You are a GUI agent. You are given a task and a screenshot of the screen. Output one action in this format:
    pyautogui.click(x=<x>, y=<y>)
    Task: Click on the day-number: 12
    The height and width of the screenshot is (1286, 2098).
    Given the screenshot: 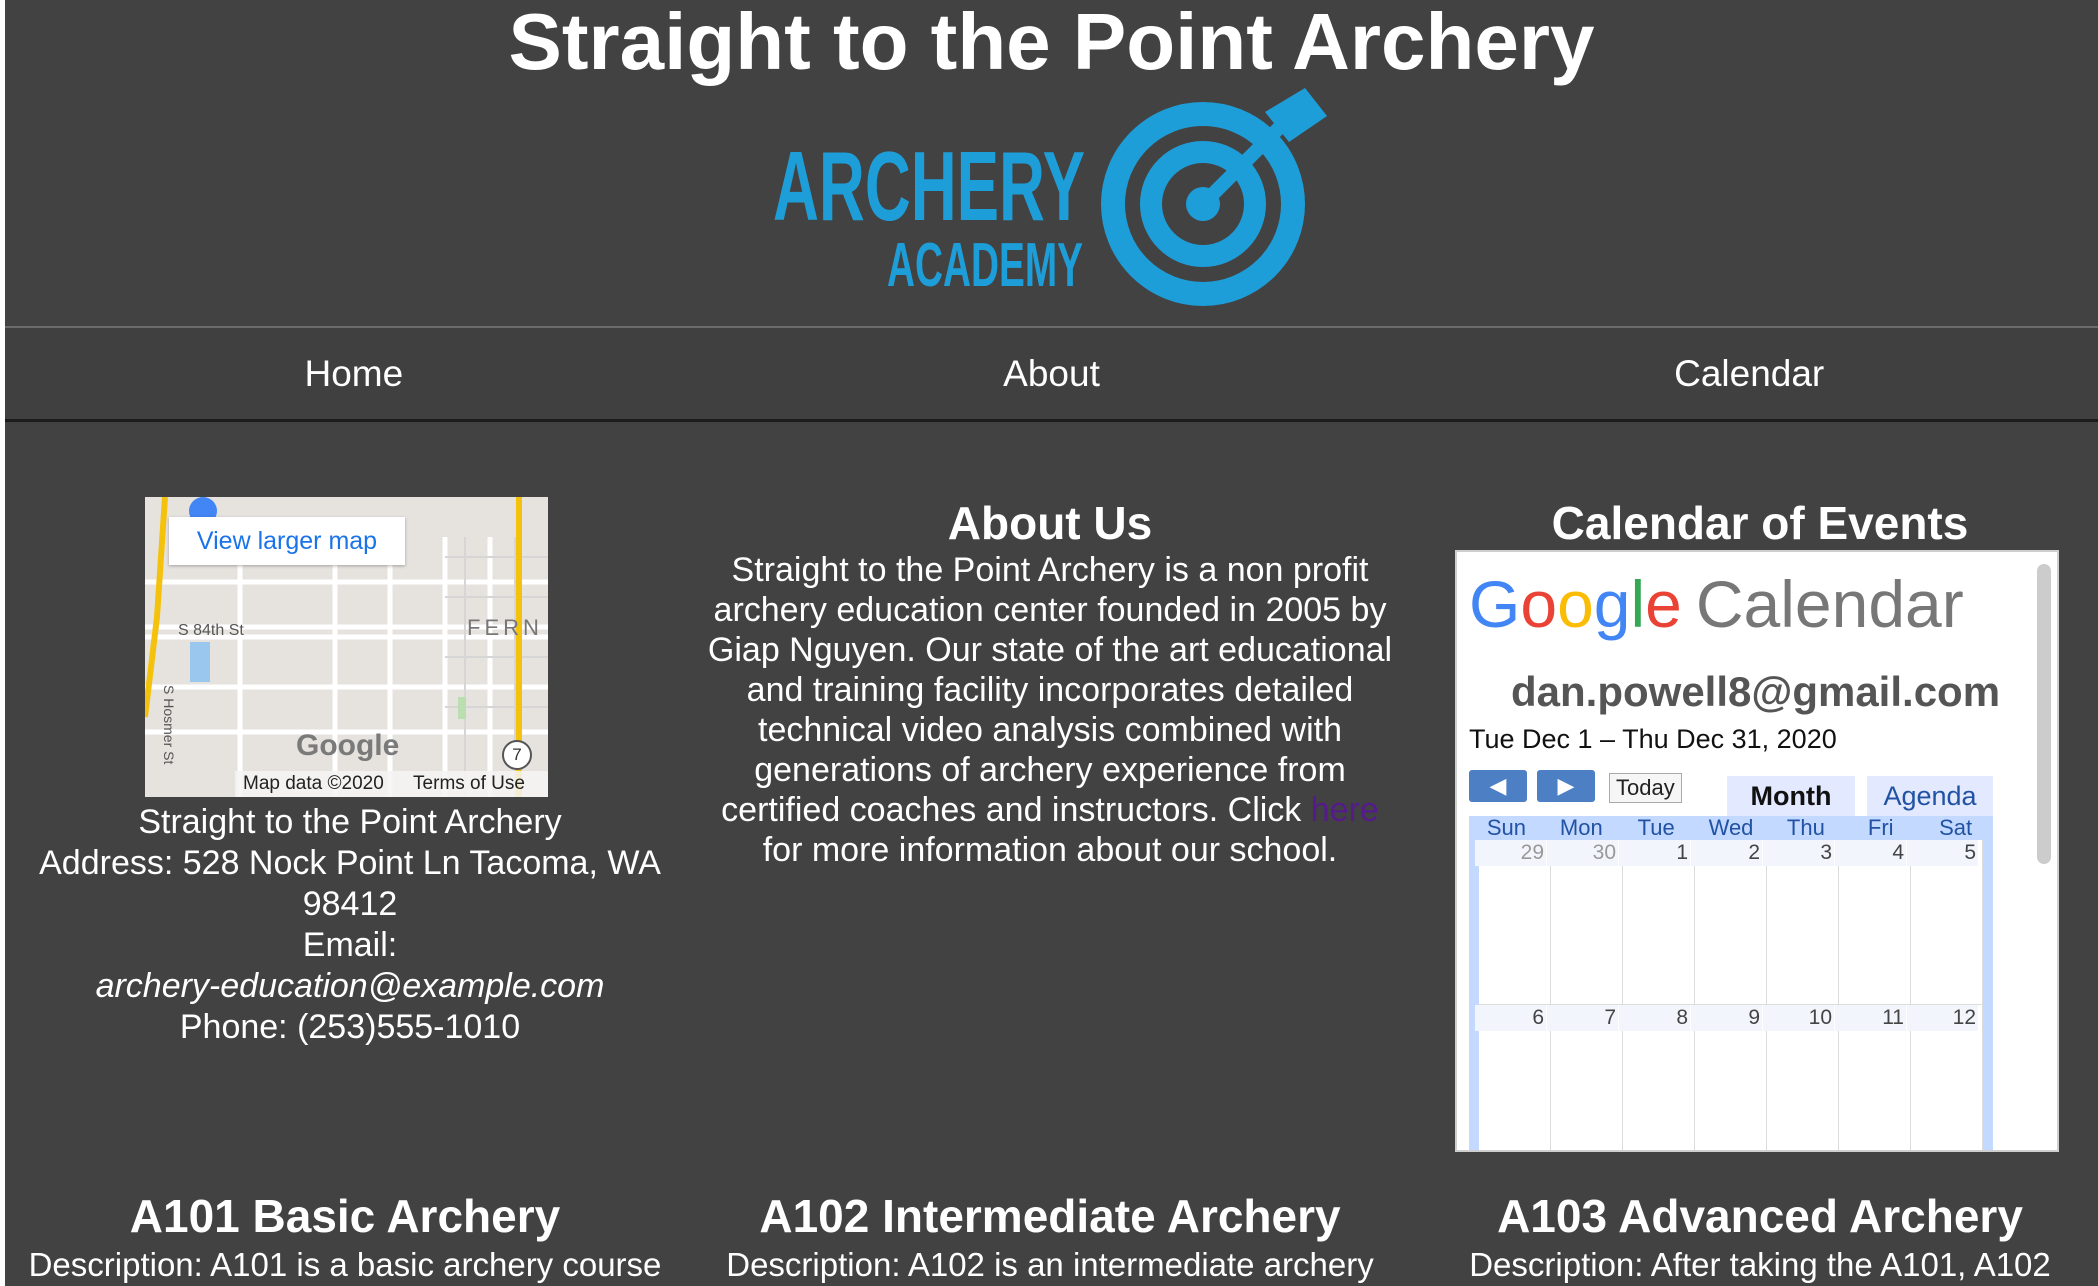 What is the action you would take?
    pyautogui.click(x=1942, y=1018)
    